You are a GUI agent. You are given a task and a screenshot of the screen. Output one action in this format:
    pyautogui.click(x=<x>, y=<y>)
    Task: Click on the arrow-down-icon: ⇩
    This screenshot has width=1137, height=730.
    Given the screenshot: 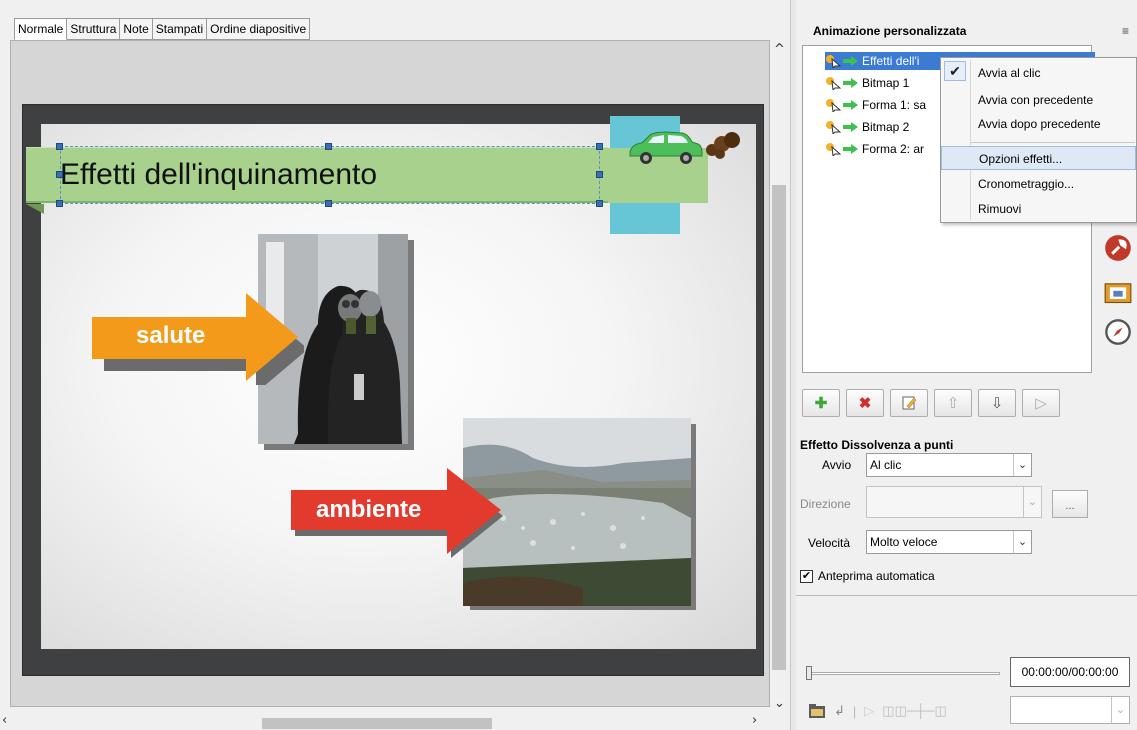 What is the action you would take?
    pyautogui.click(x=997, y=403)
    